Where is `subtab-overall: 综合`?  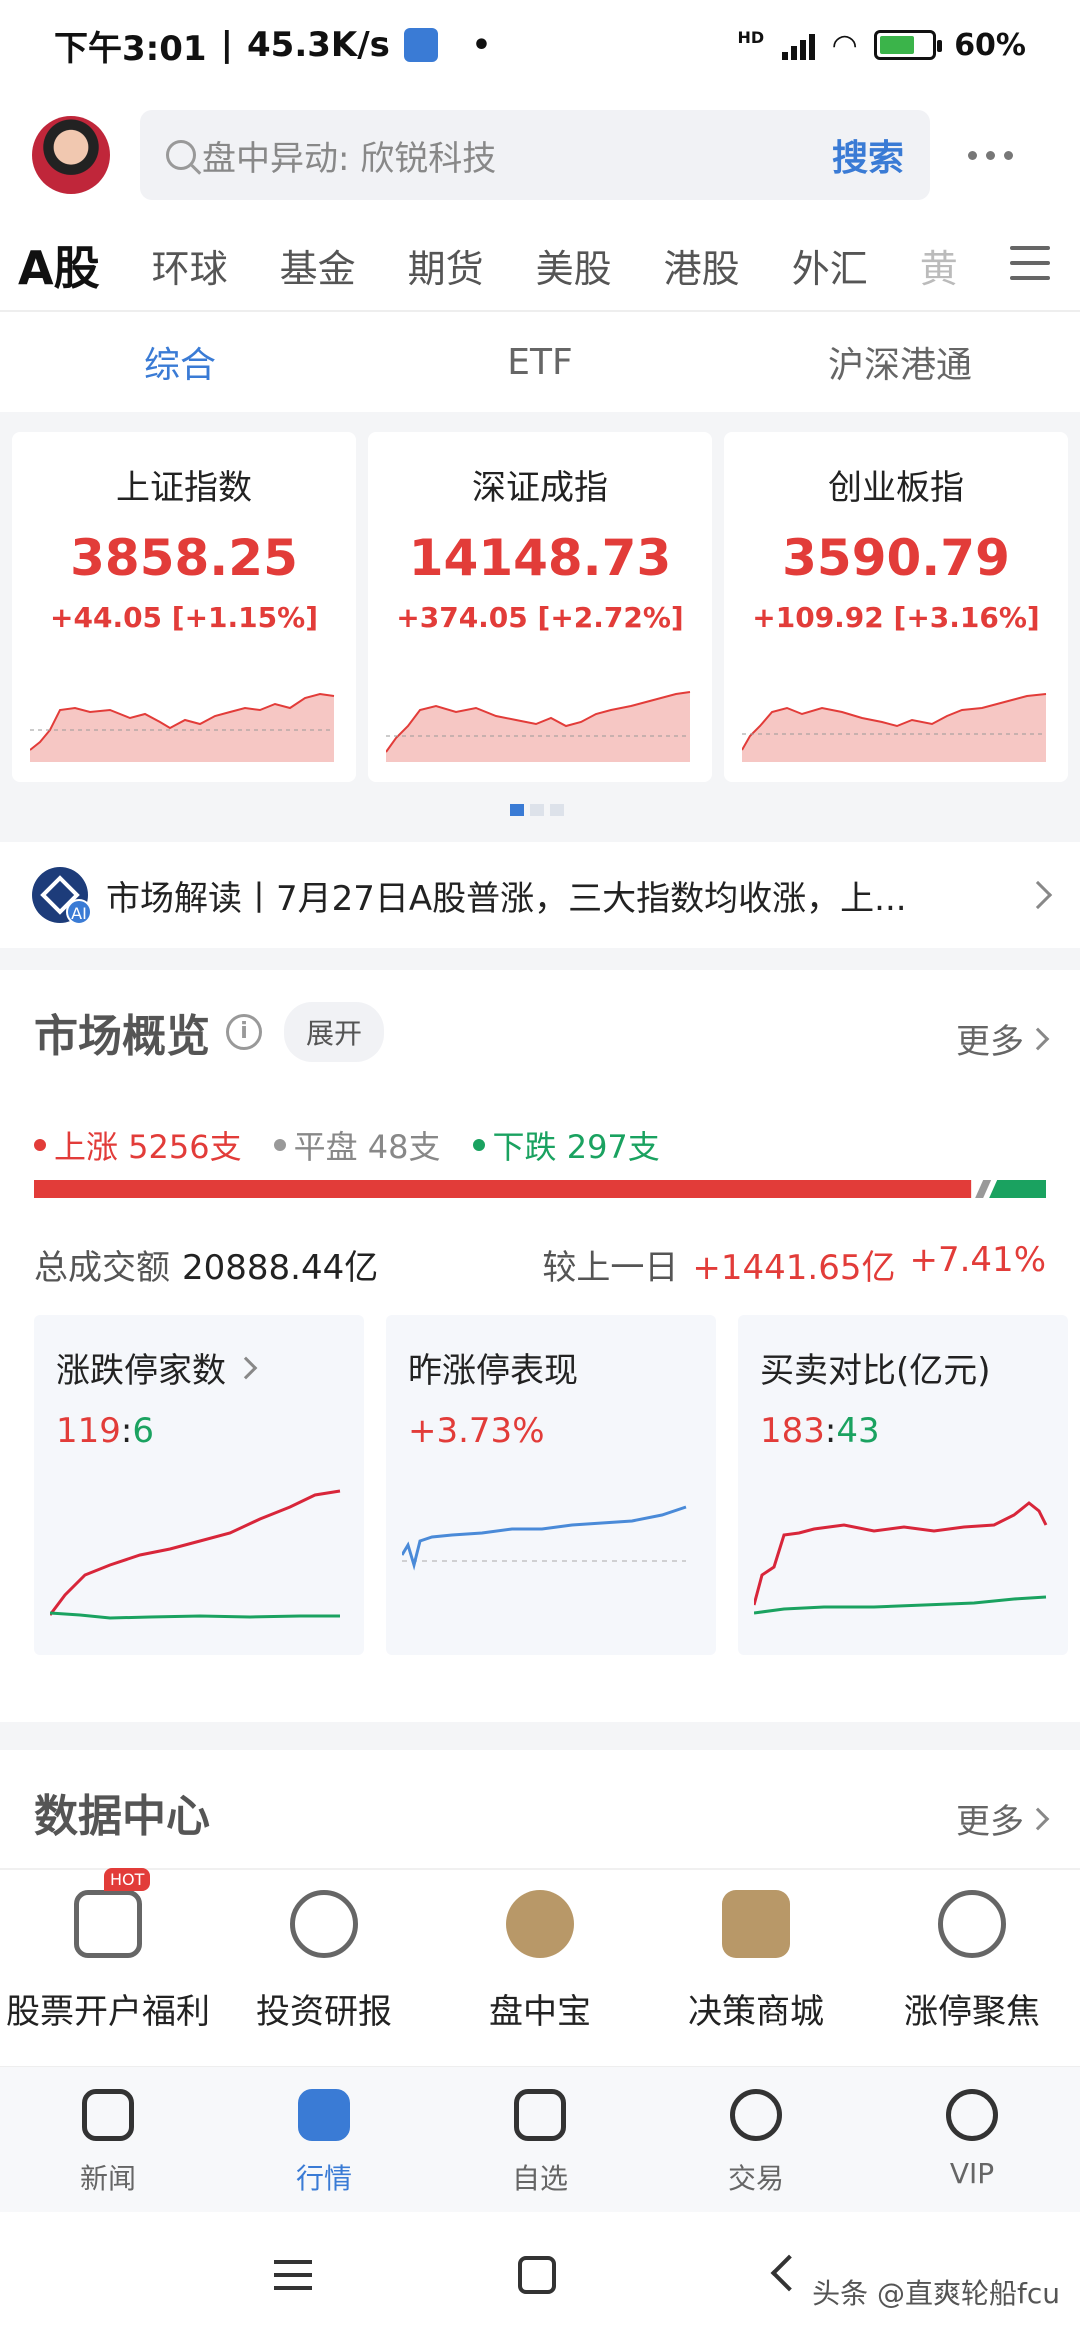 subtab-overall: 综合 is located at coordinates (180, 362).